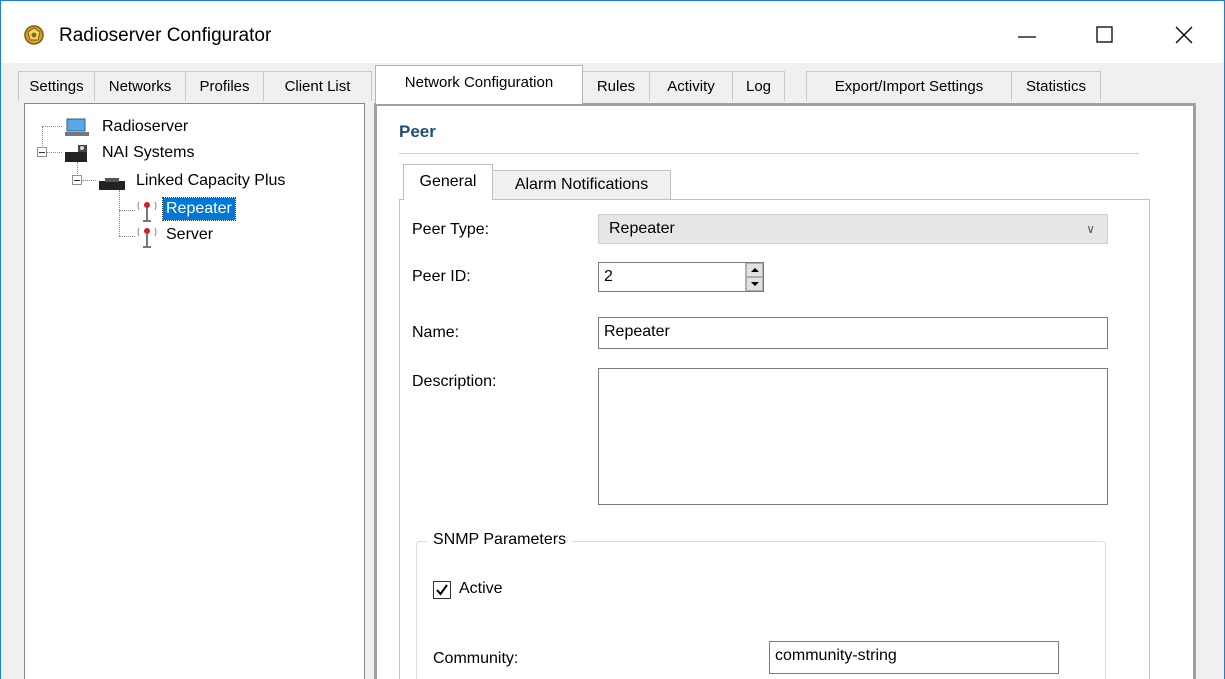 The image size is (1225, 679). Describe the element at coordinates (642, 228) in the screenshot. I see `peer-type-value: Repeater` at that location.